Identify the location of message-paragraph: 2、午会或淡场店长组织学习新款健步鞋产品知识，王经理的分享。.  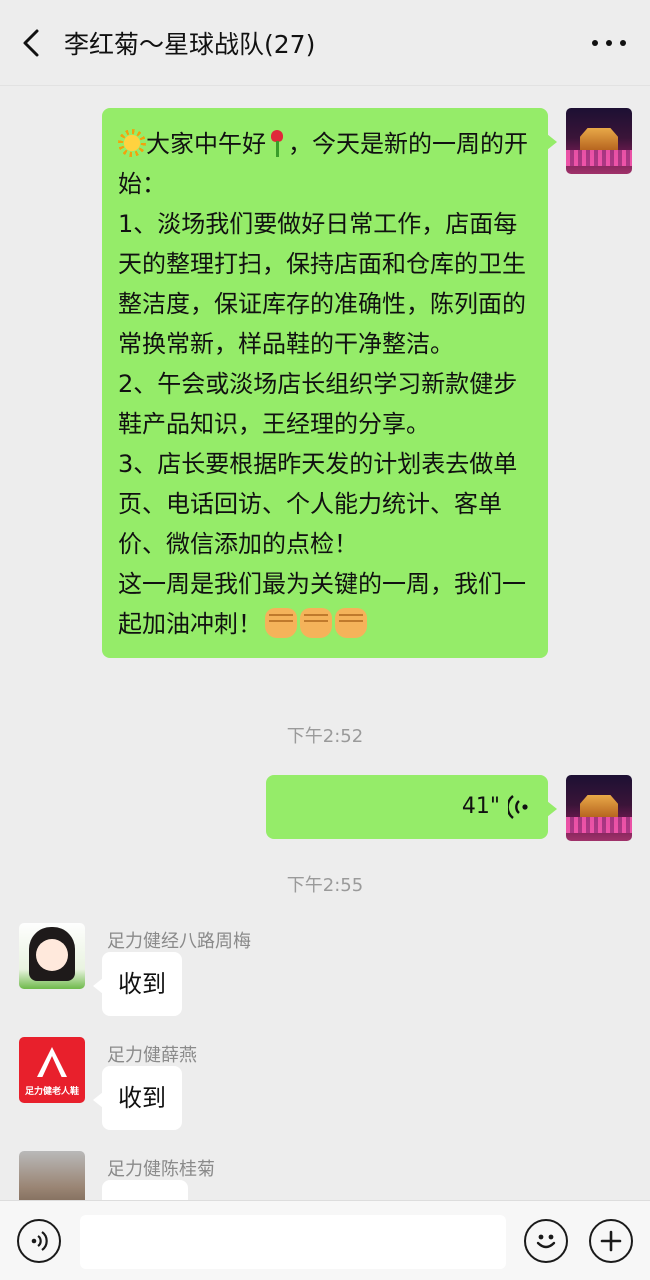
(318, 404).